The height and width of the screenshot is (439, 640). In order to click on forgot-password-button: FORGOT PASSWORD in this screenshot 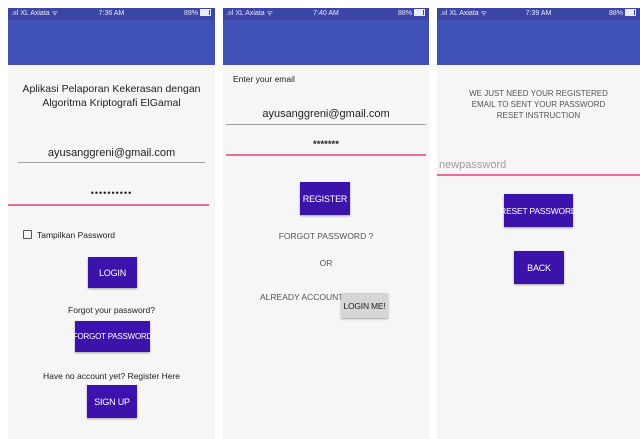, I will do `click(112, 336)`.